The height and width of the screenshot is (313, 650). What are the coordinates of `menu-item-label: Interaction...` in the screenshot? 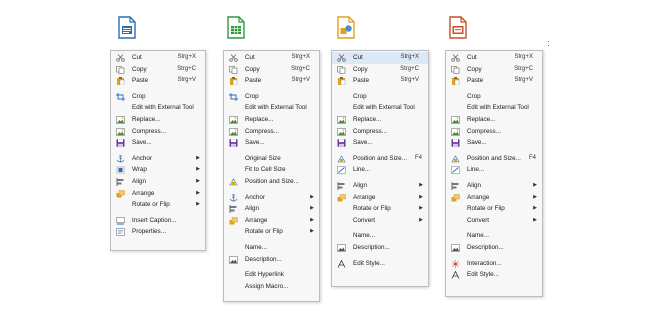 It's located at (484, 263).